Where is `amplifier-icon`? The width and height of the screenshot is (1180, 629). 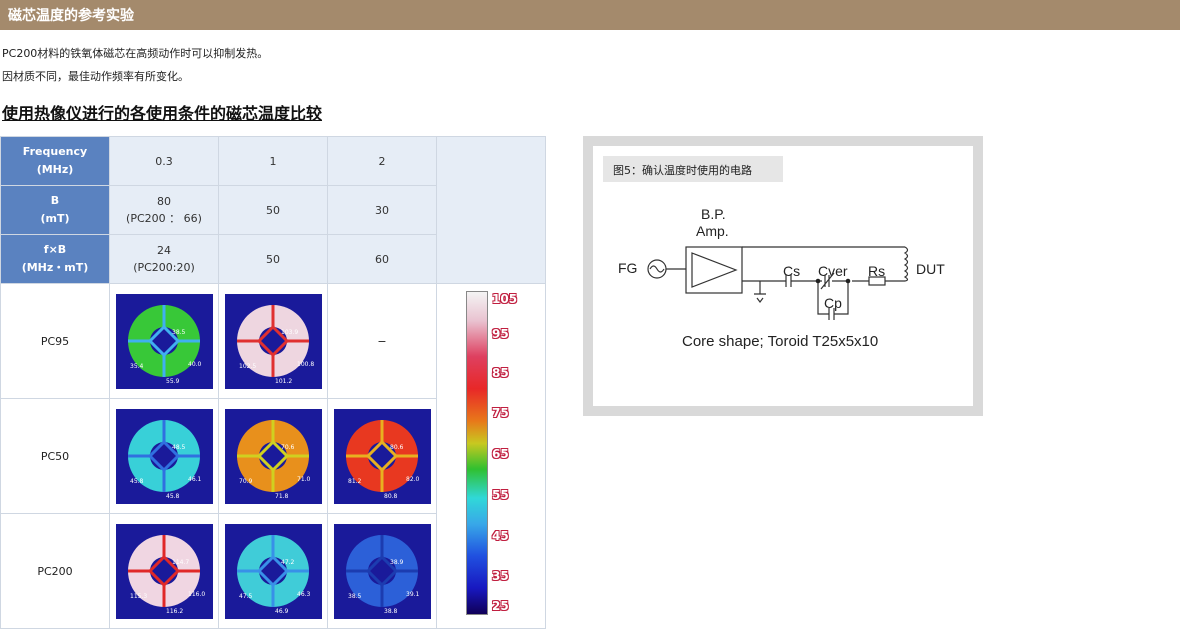 amplifier-icon is located at coordinates (714, 270).